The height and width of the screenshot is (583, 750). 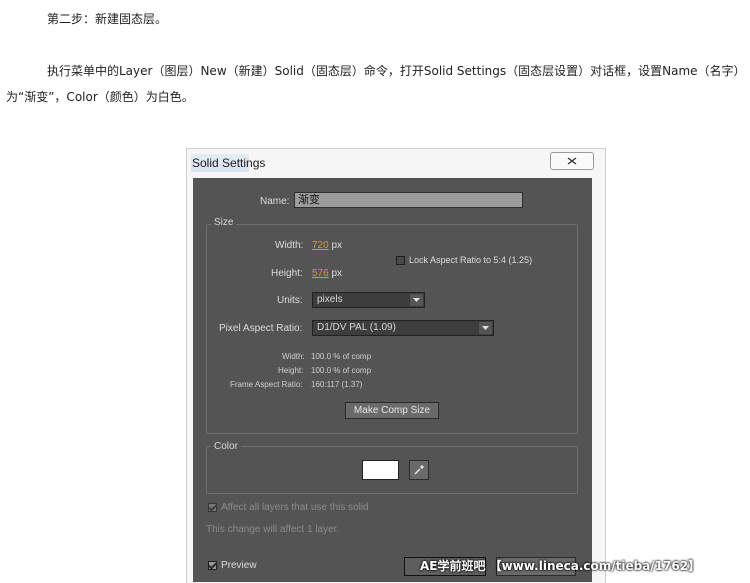 I want to click on close-button, so click(x=572, y=161).